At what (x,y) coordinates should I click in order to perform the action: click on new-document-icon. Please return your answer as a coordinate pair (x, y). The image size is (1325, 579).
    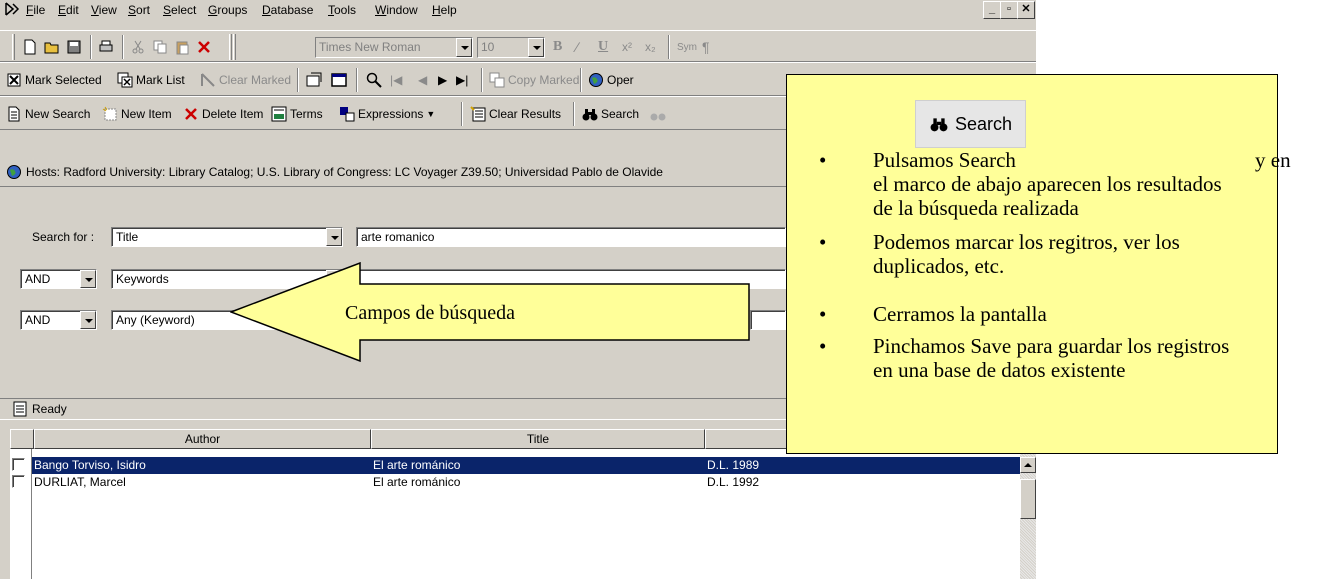
    Looking at the image, I should click on (30, 47).